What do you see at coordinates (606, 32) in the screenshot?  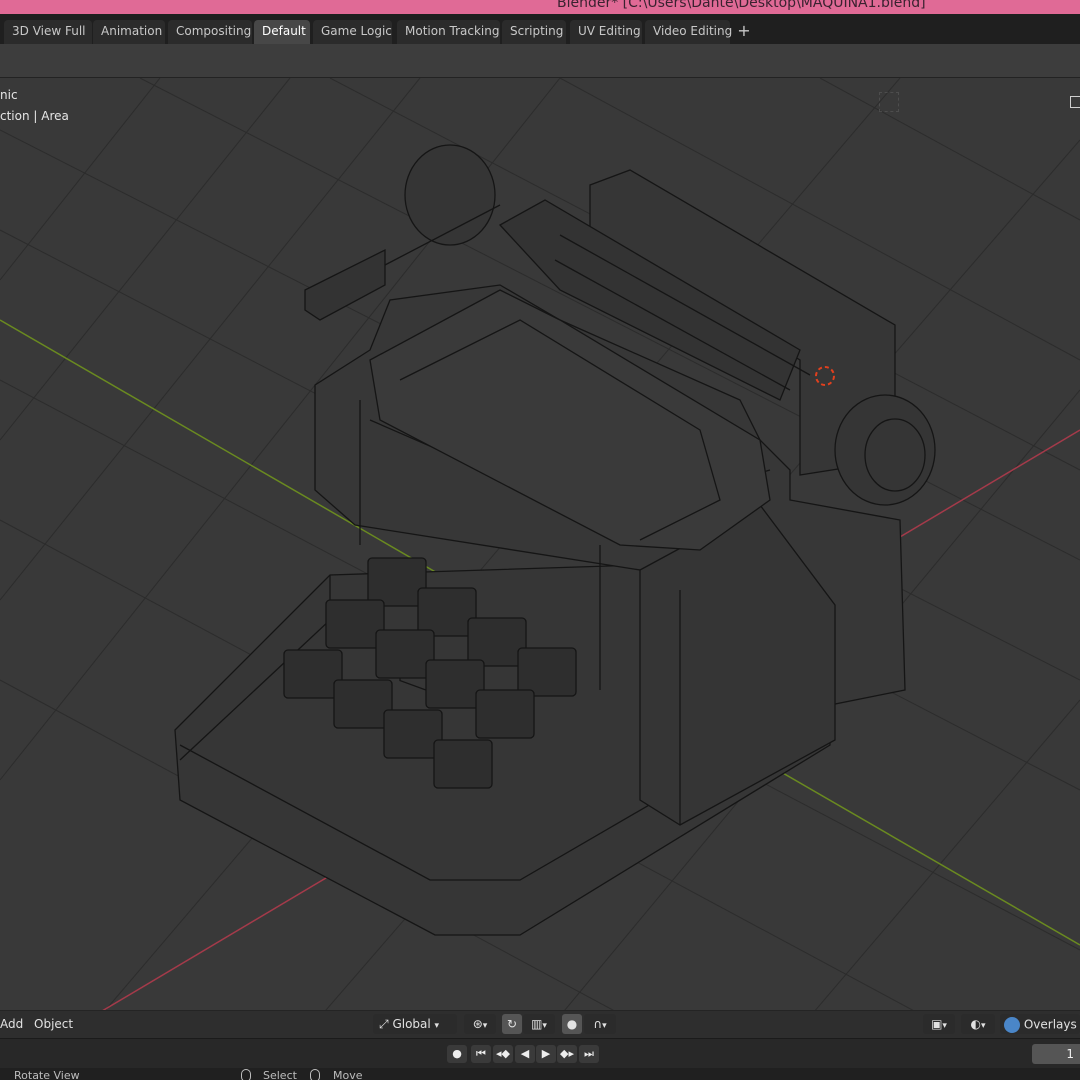 I see `tab-uv-editing: UV Editing` at bounding box center [606, 32].